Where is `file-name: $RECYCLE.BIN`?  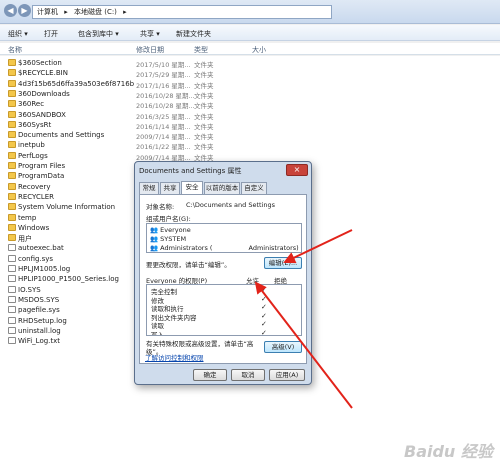 file-name: $RECYCLE.BIN is located at coordinates (43, 73).